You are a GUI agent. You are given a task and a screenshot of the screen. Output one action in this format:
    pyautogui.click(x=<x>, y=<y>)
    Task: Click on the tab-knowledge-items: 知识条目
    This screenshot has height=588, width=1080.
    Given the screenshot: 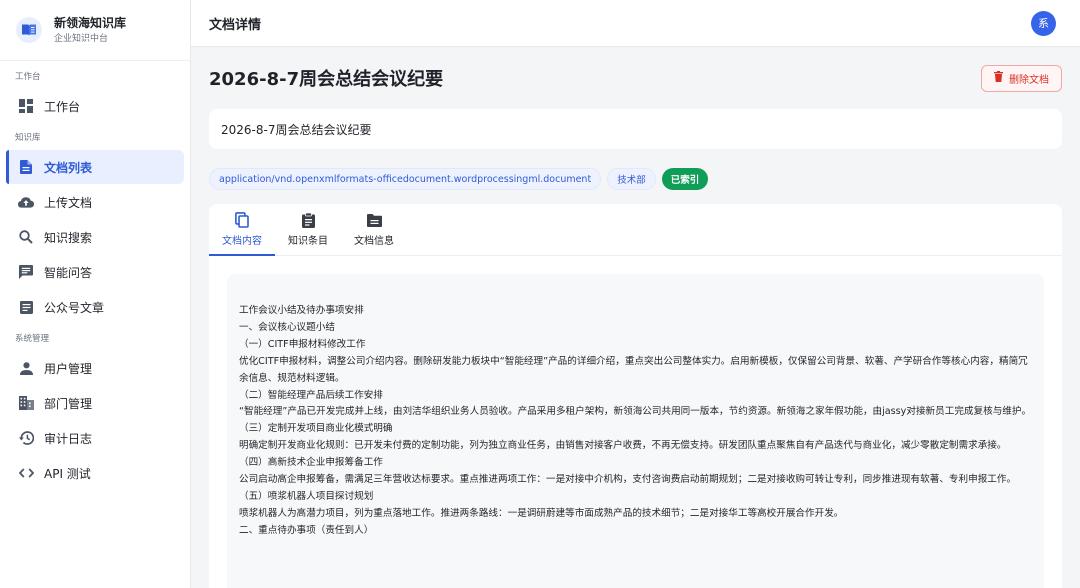 What is the action you would take?
    pyautogui.click(x=308, y=229)
    